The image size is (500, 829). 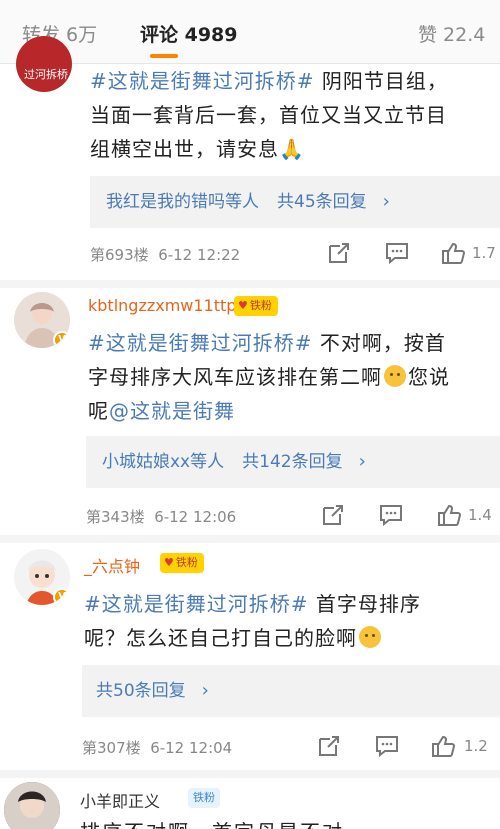 I want to click on like-count: 1.4, so click(x=480, y=515).